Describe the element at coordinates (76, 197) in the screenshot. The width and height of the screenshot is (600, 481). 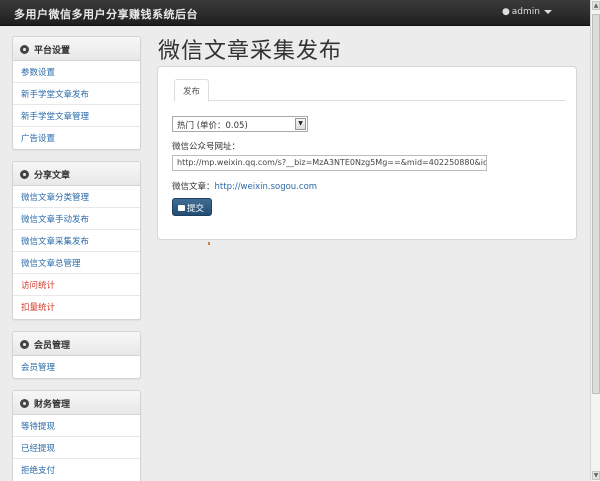
I see `sidebar-item-category-manage: 微信文章分类管理` at that location.